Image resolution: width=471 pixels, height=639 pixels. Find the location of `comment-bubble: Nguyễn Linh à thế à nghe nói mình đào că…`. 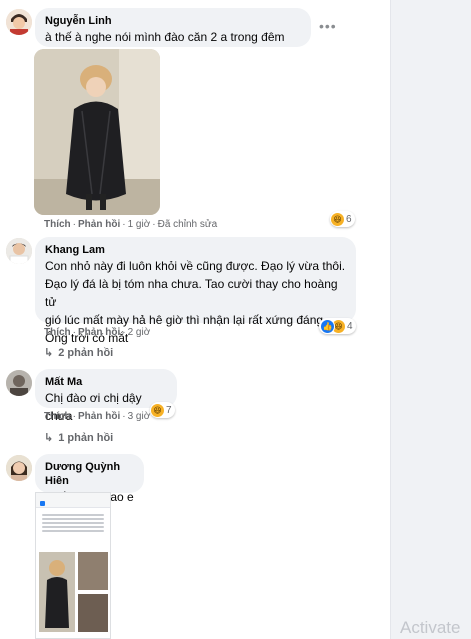

comment-bubble: Nguyễn Linh à thế à nghe nói mình đào că… is located at coordinates (173, 35).